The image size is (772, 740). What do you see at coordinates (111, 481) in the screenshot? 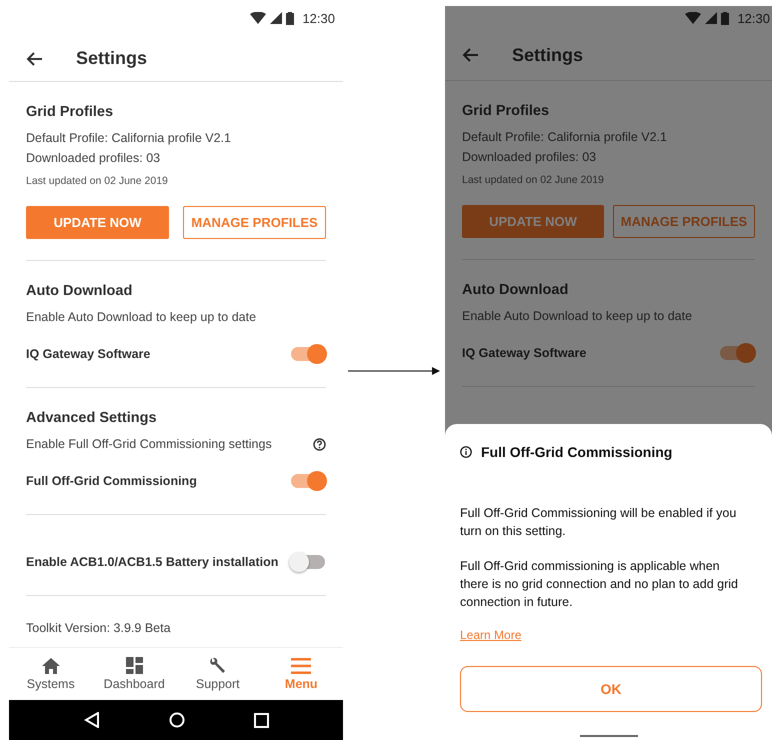
I see `toggle-label: Full Off-Grid Commissioning` at bounding box center [111, 481].